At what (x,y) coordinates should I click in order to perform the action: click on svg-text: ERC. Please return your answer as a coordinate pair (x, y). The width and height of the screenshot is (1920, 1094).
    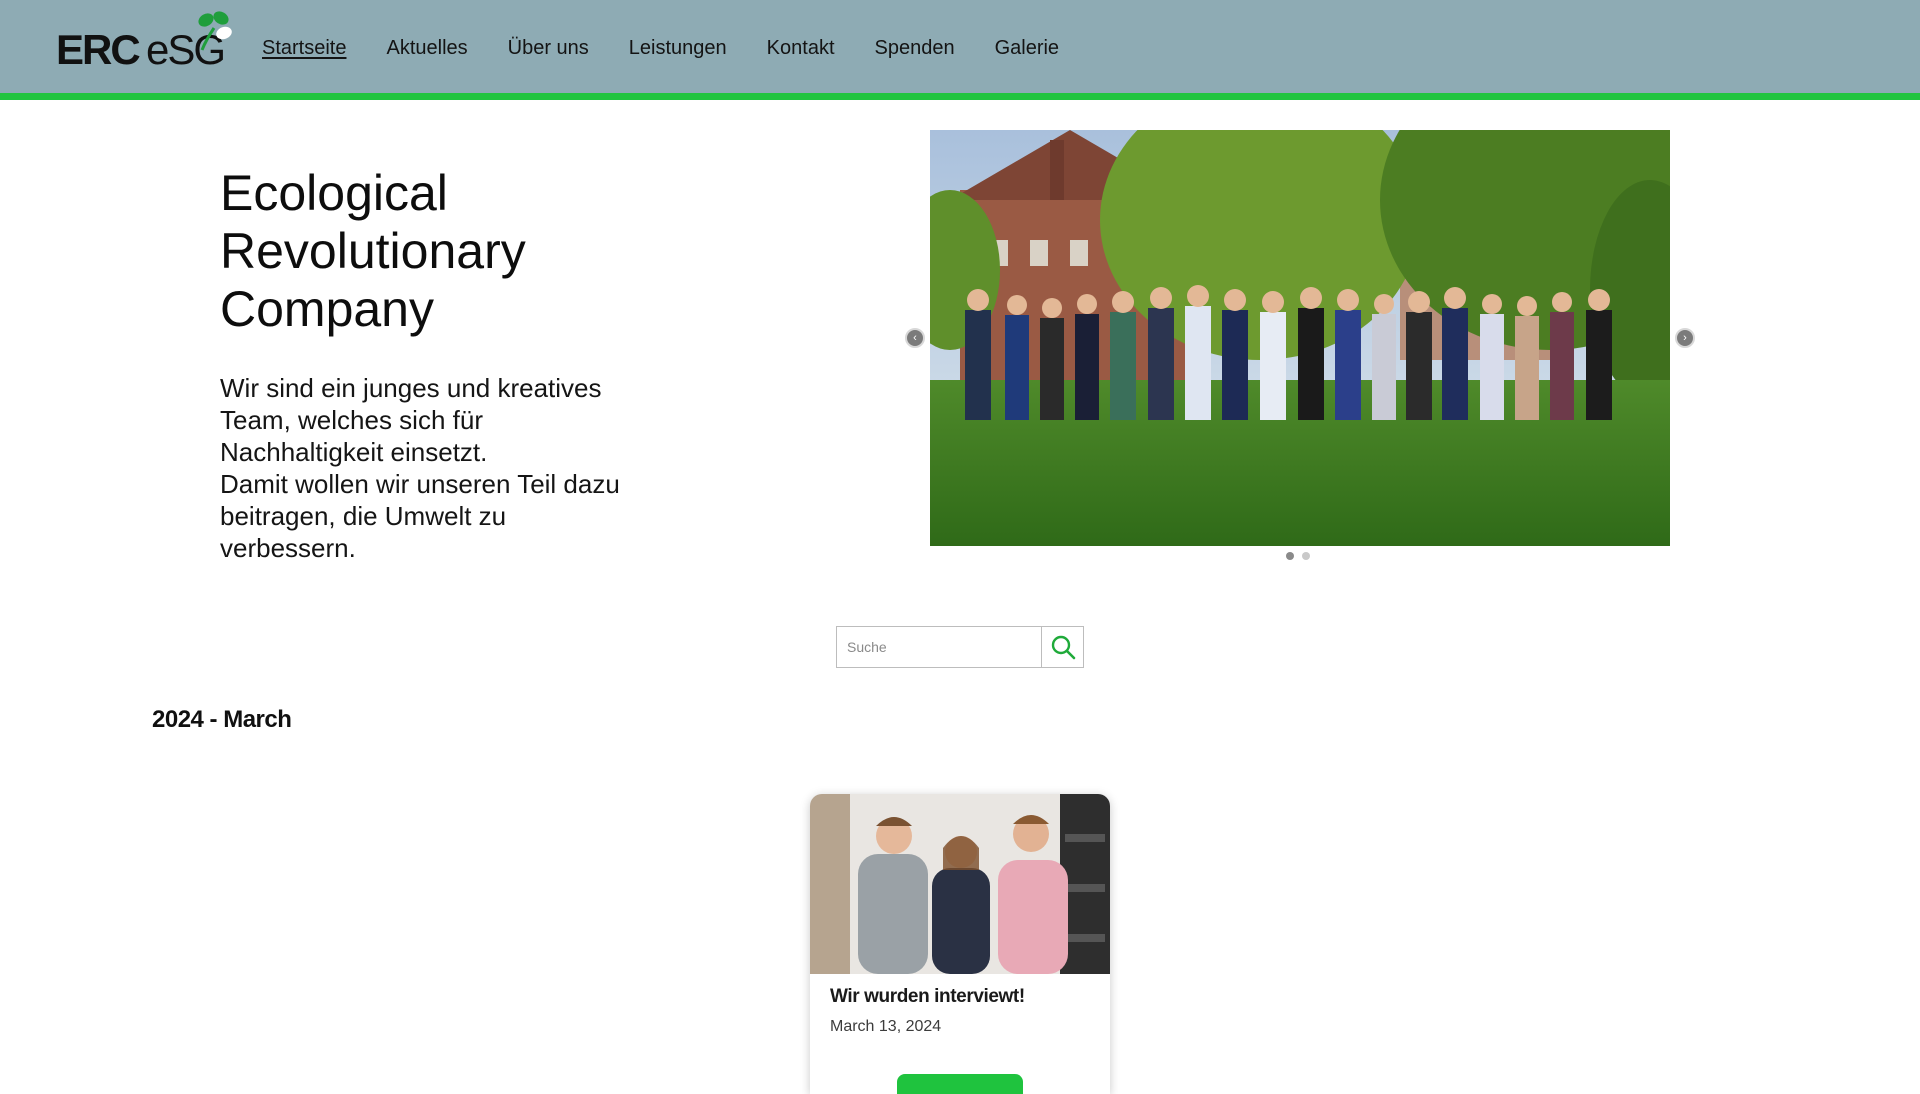
    Looking at the image, I should click on (98, 49).